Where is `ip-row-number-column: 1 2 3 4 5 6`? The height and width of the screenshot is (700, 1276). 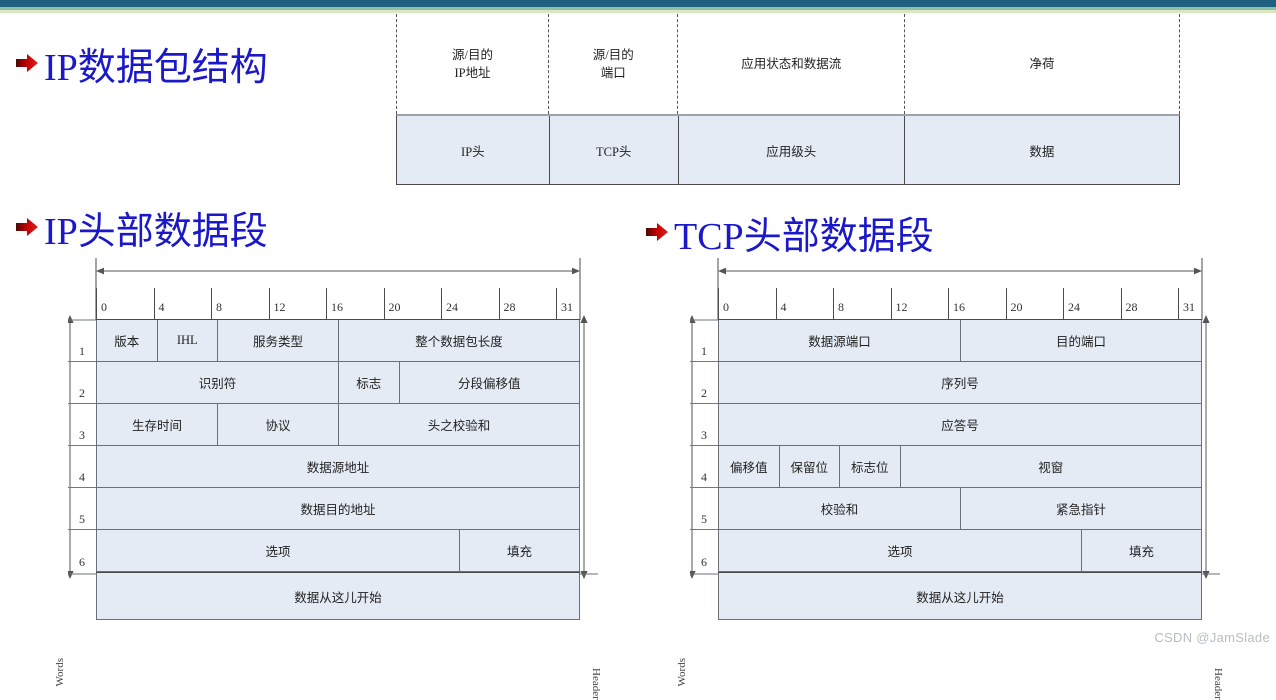 ip-row-number-column: 1 2 3 4 5 6 is located at coordinates (82, 446).